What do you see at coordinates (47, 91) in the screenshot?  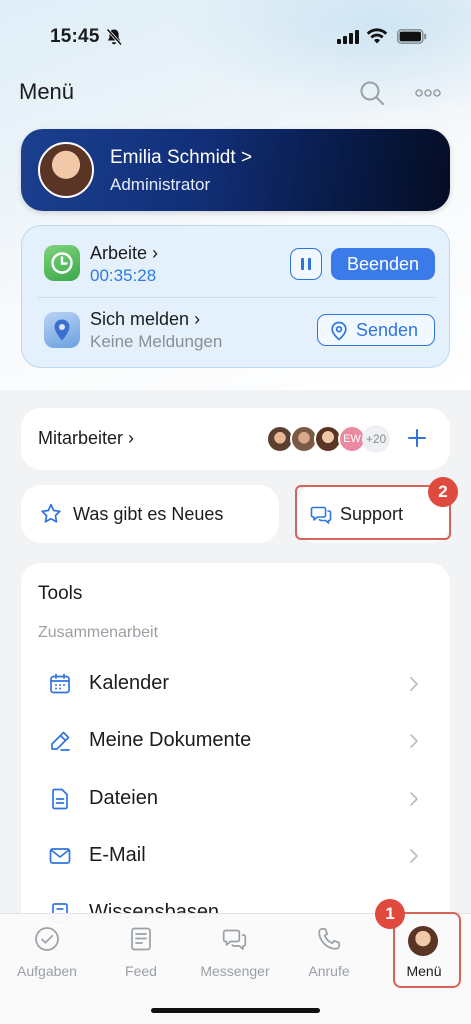 I see `page-title: Menü` at bounding box center [47, 91].